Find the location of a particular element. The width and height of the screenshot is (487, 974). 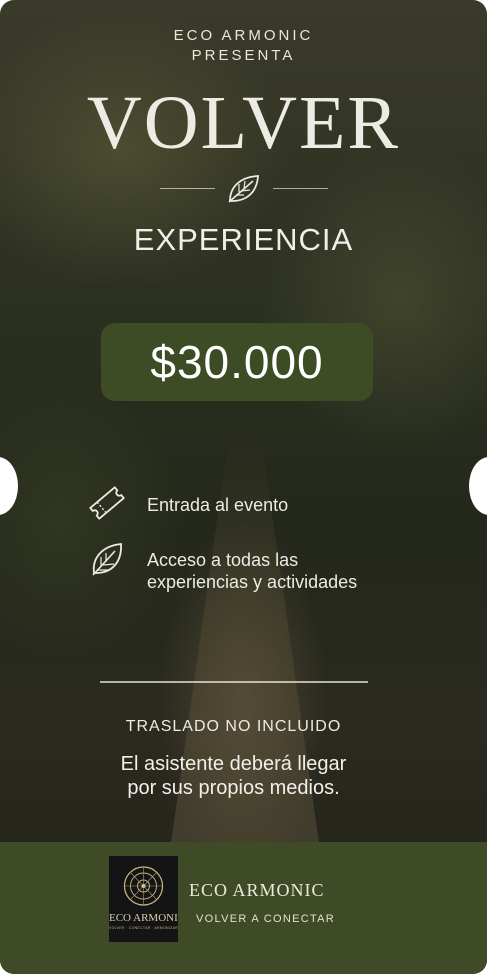

feature-entry: Entrada al evento is located at coordinates (188, 503).